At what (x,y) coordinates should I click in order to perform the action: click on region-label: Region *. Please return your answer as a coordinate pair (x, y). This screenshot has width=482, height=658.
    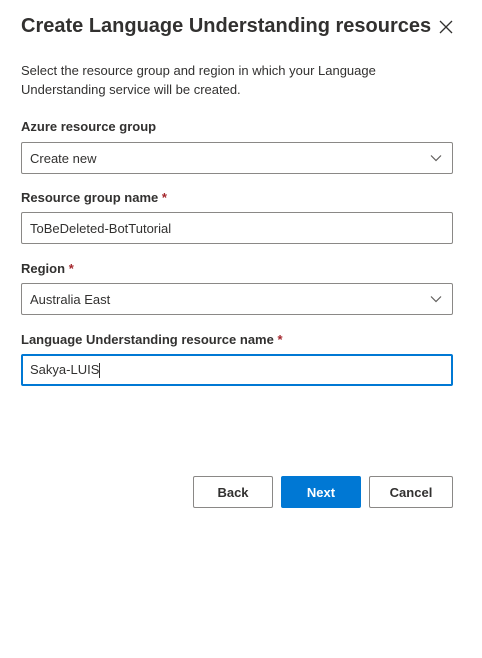
    Looking at the image, I should click on (47, 268).